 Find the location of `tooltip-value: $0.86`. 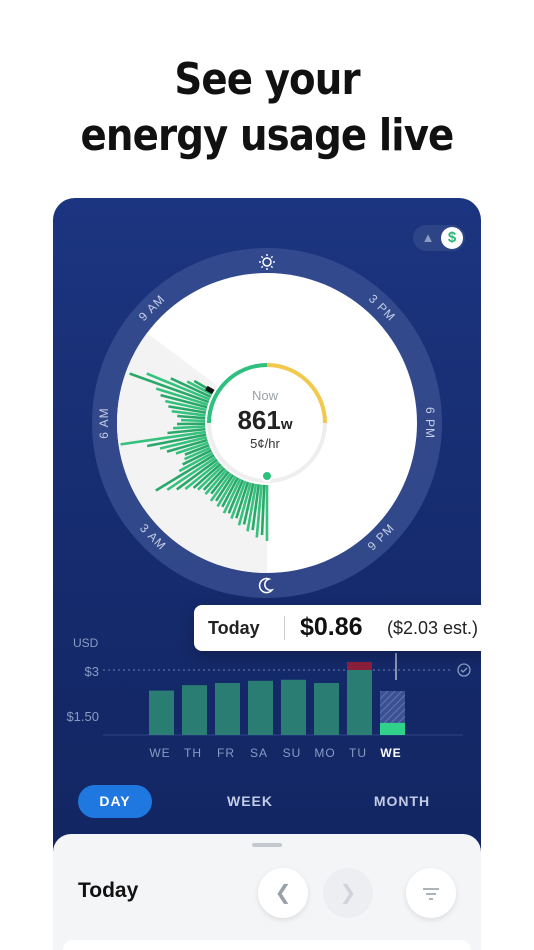

tooltip-value: $0.86 is located at coordinates (331, 627).